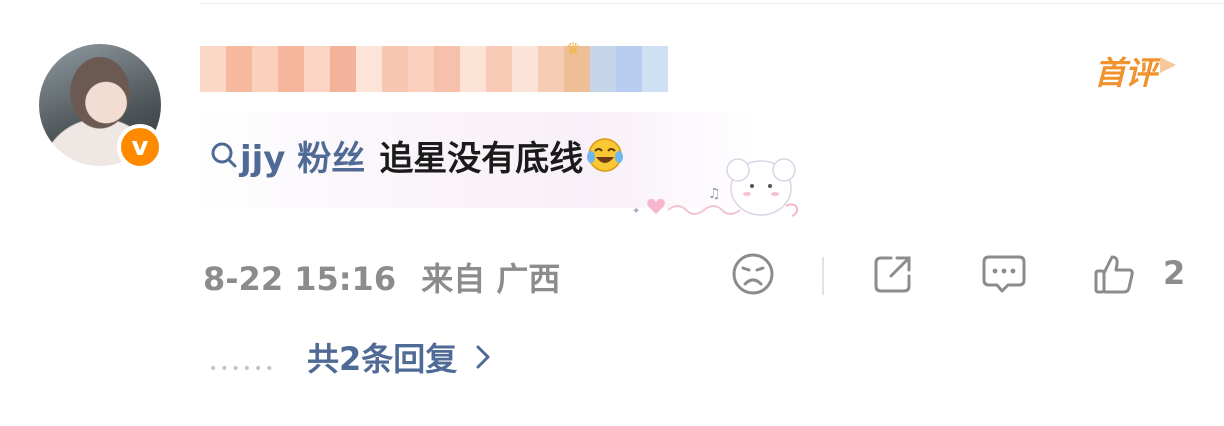 This screenshot has width=1224, height=426. I want to click on comment-button, so click(1004, 276).